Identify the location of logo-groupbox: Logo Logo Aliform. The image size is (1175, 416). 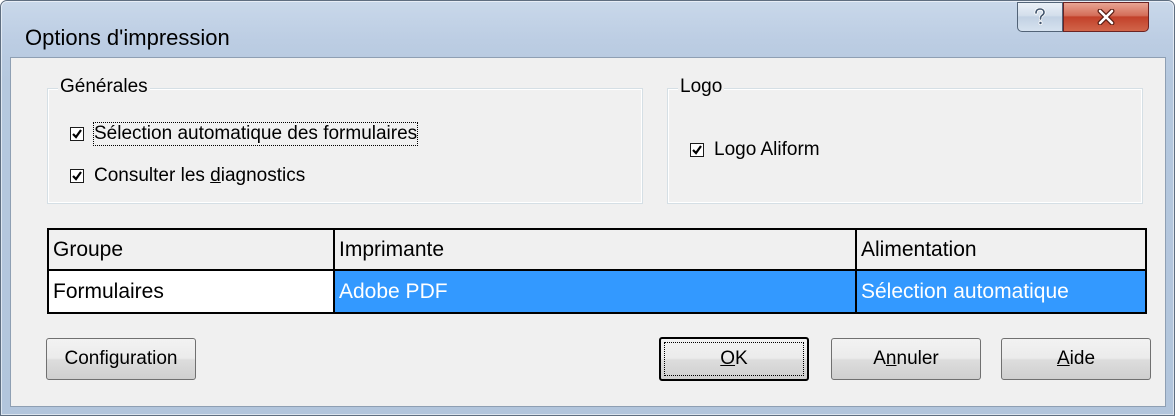
(905, 140).